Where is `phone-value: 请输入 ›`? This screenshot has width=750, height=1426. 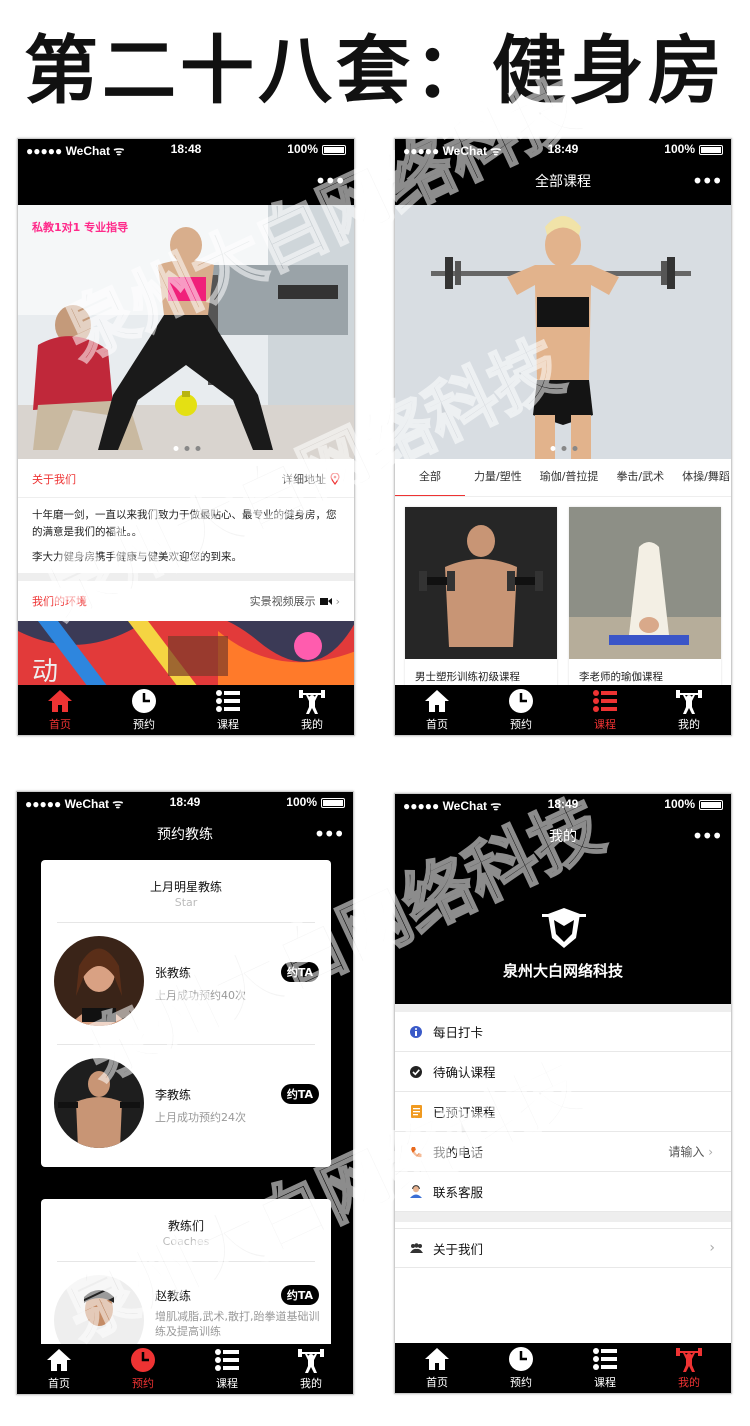 phone-value: 请输入 › is located at coordinates (690, 1151).